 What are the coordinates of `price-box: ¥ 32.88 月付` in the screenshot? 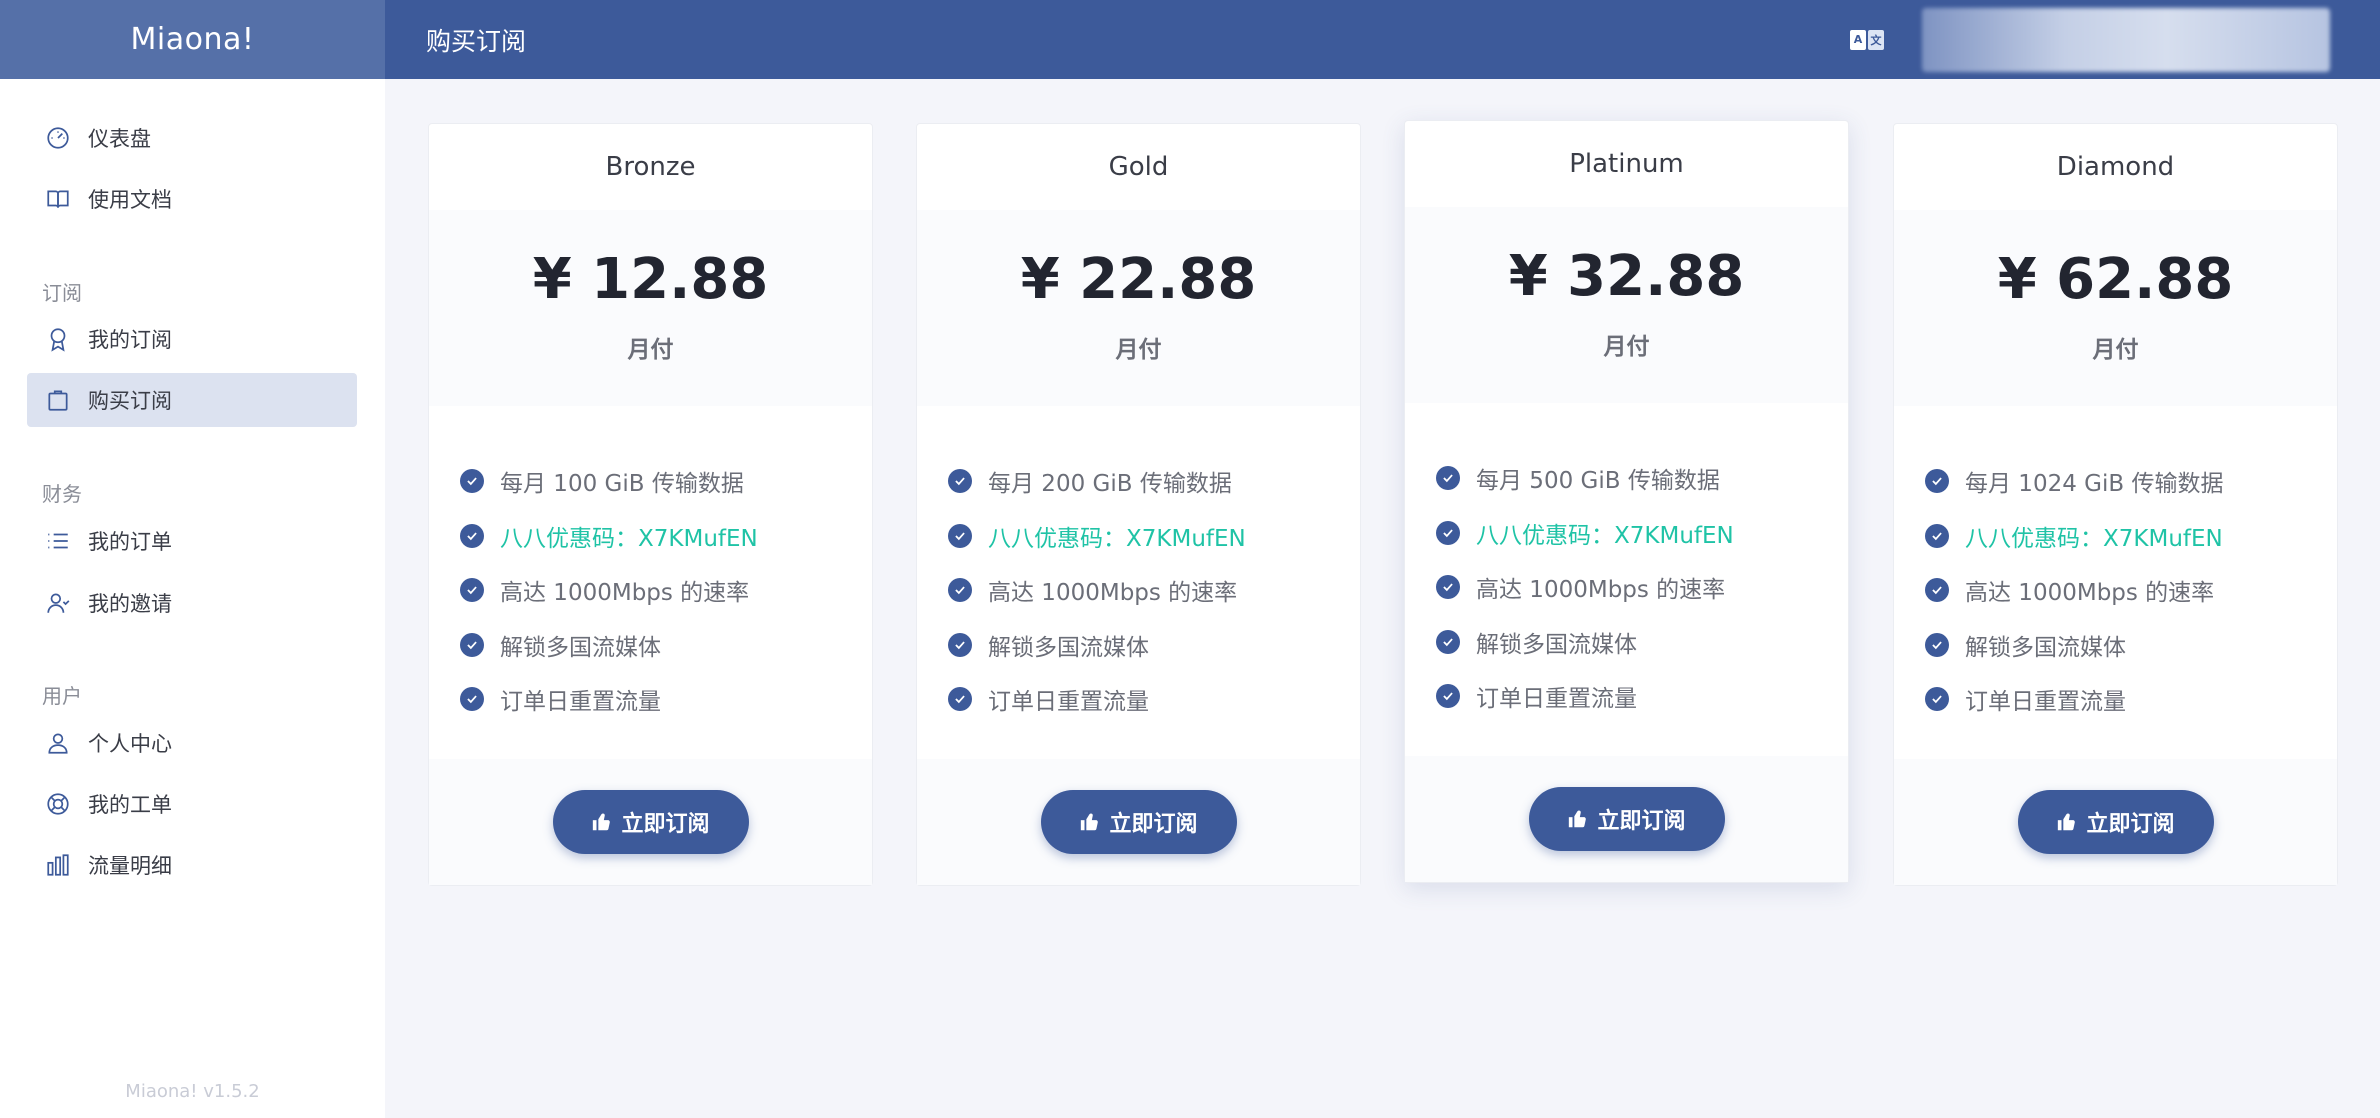 It's located at (1626, 305).